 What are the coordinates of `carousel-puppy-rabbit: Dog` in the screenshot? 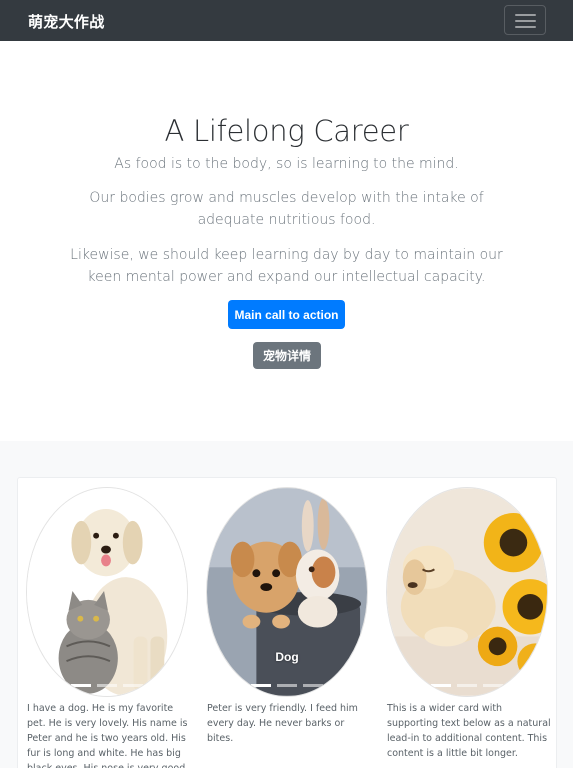 It's located at (287, 592).